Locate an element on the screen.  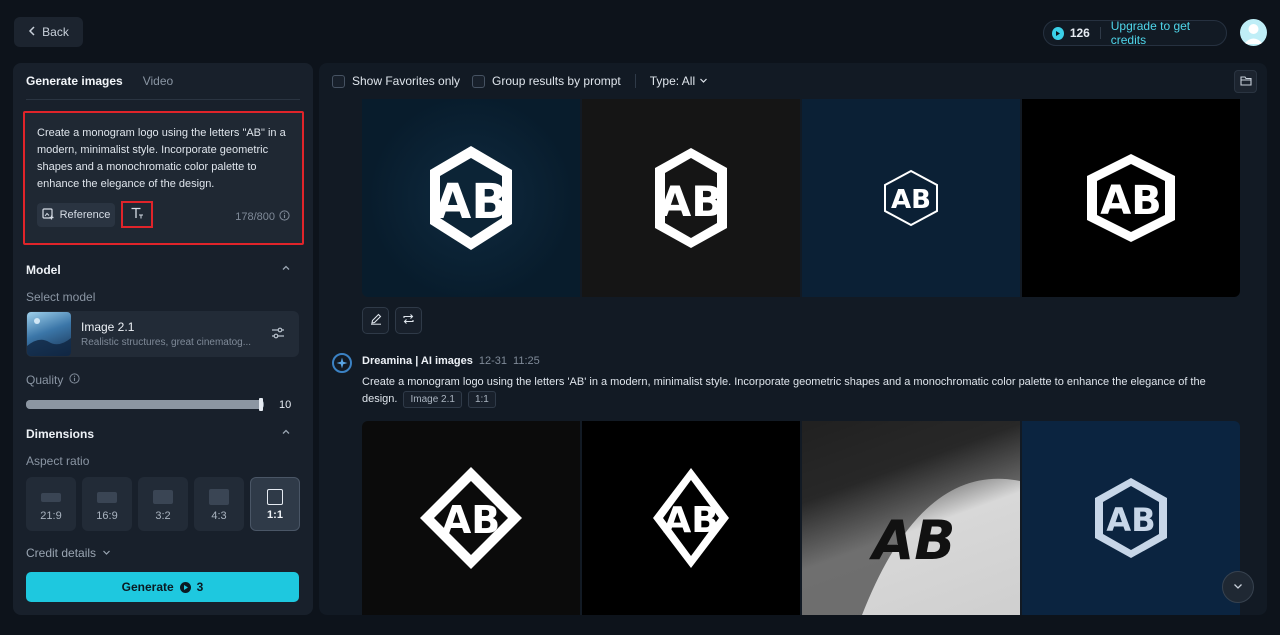
ratio-label: 16:9 is located at coordinates (107, 516).